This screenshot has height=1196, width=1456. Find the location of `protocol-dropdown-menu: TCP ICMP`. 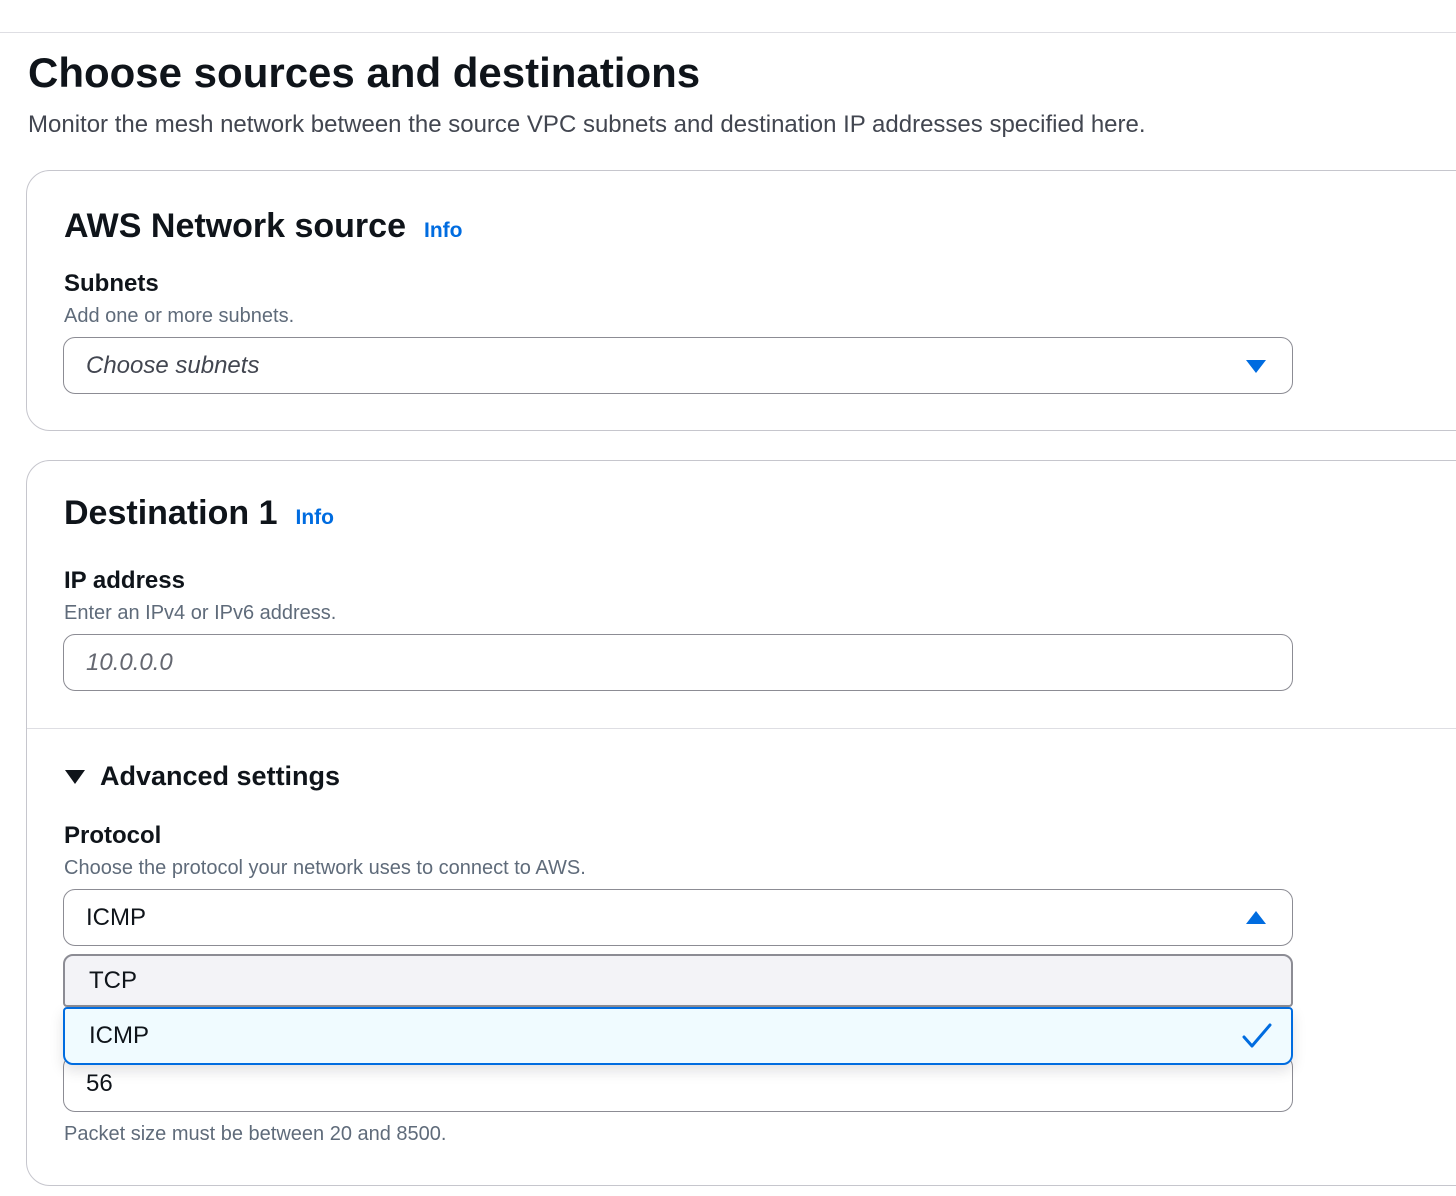

protocol-dropdown-menu: TCP ICMP is located at coordinates (678, 1009).